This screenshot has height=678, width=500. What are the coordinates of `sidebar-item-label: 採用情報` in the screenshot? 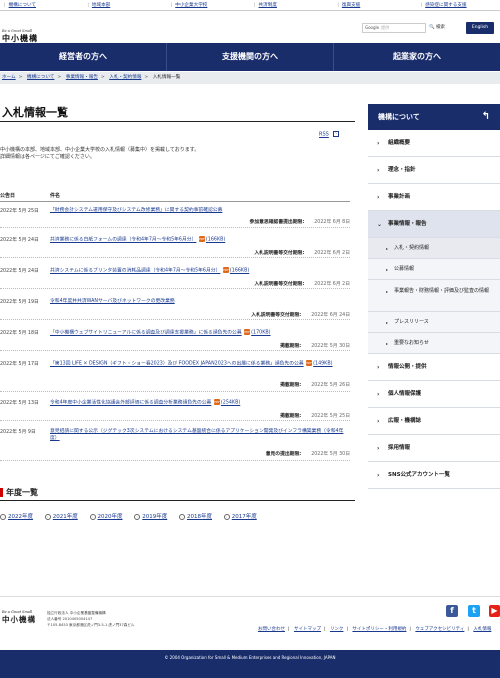 It's located at (399, 448).